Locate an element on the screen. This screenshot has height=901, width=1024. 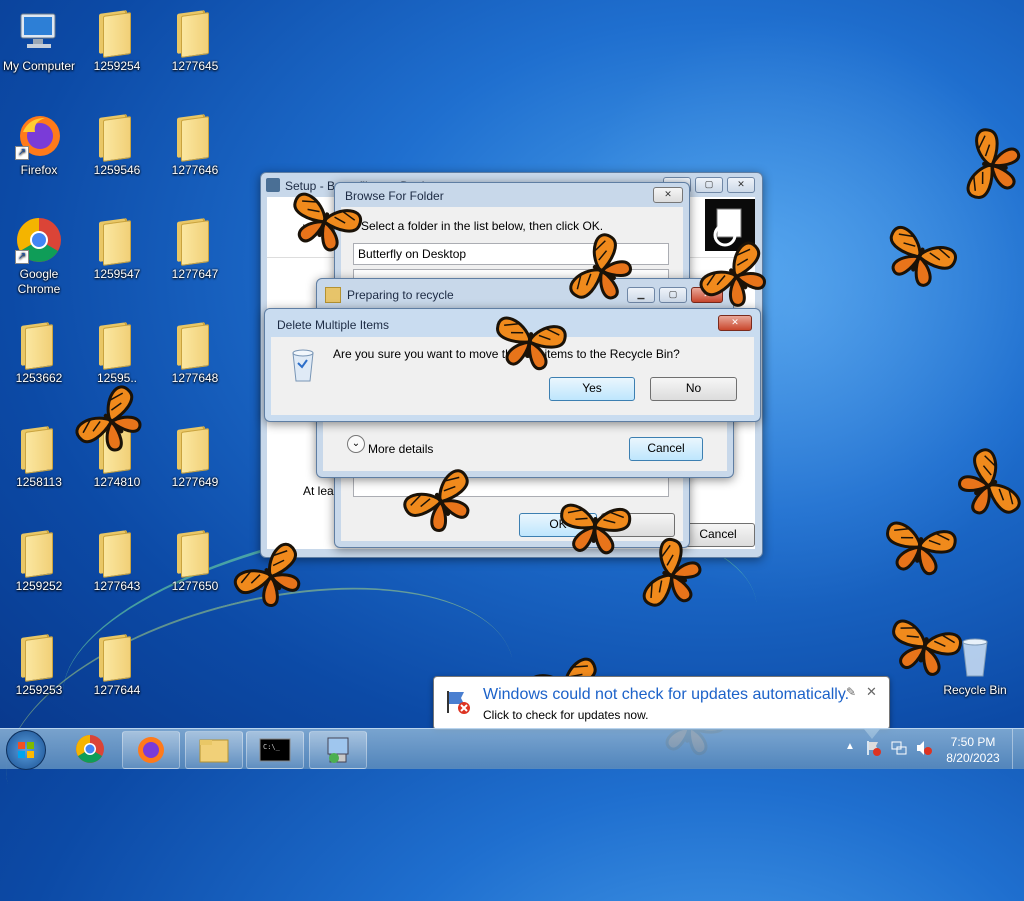
folder-desktop-icon: 1259254 is located at coordinates (117, 41).